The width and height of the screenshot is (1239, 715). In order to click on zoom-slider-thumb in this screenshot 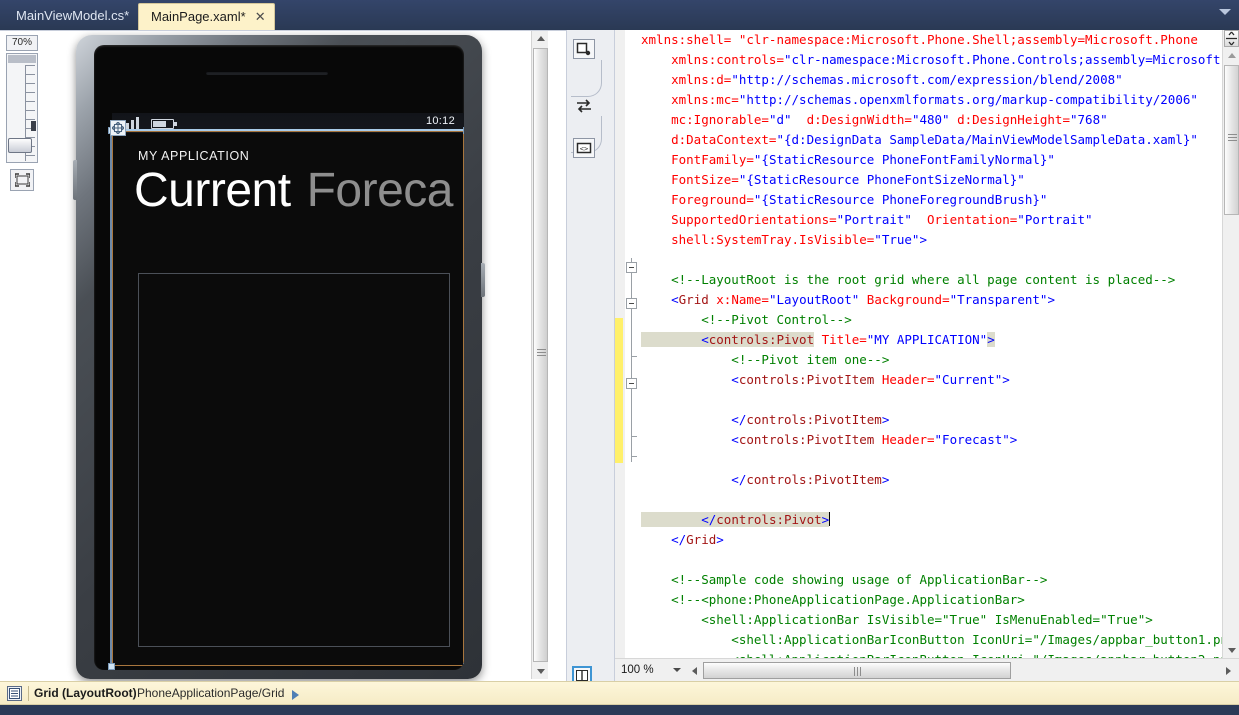, I will do `click(20, 145)`.